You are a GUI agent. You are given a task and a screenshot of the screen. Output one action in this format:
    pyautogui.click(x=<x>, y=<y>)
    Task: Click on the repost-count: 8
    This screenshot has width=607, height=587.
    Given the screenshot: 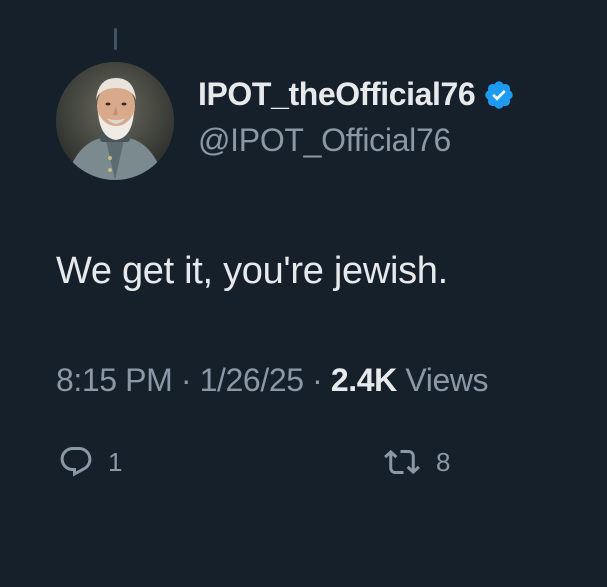 What is the action you would take?
    pyautogui.click(x=443, y=461)
    